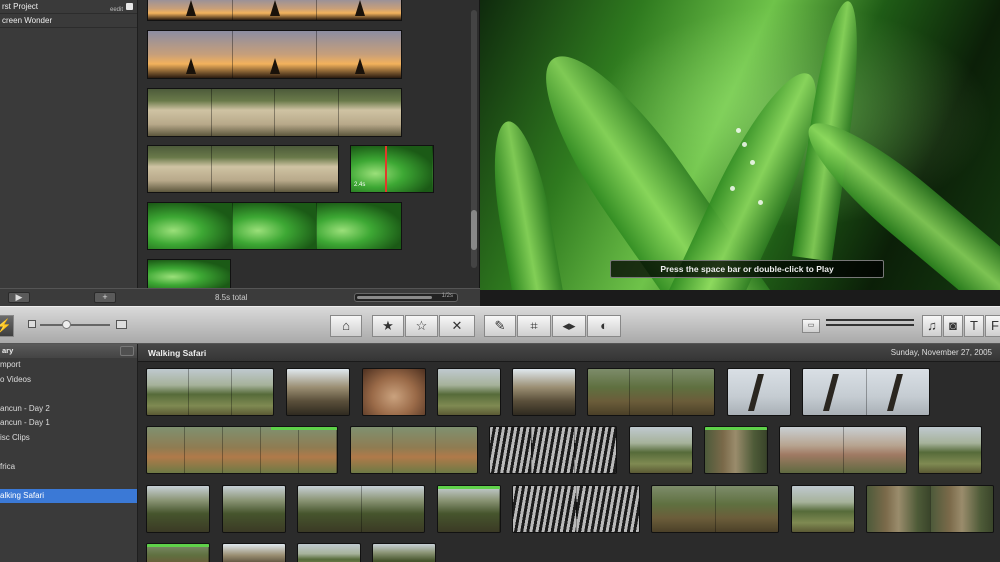 This screenshot has height=562, width=1000. I want to click on toolbar-button: ♫, so click(932, 326).